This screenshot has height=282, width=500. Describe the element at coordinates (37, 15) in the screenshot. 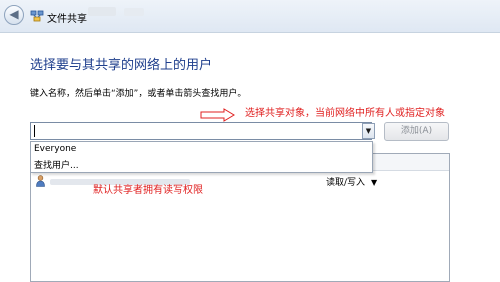

I see `network-share-icon` at that location.